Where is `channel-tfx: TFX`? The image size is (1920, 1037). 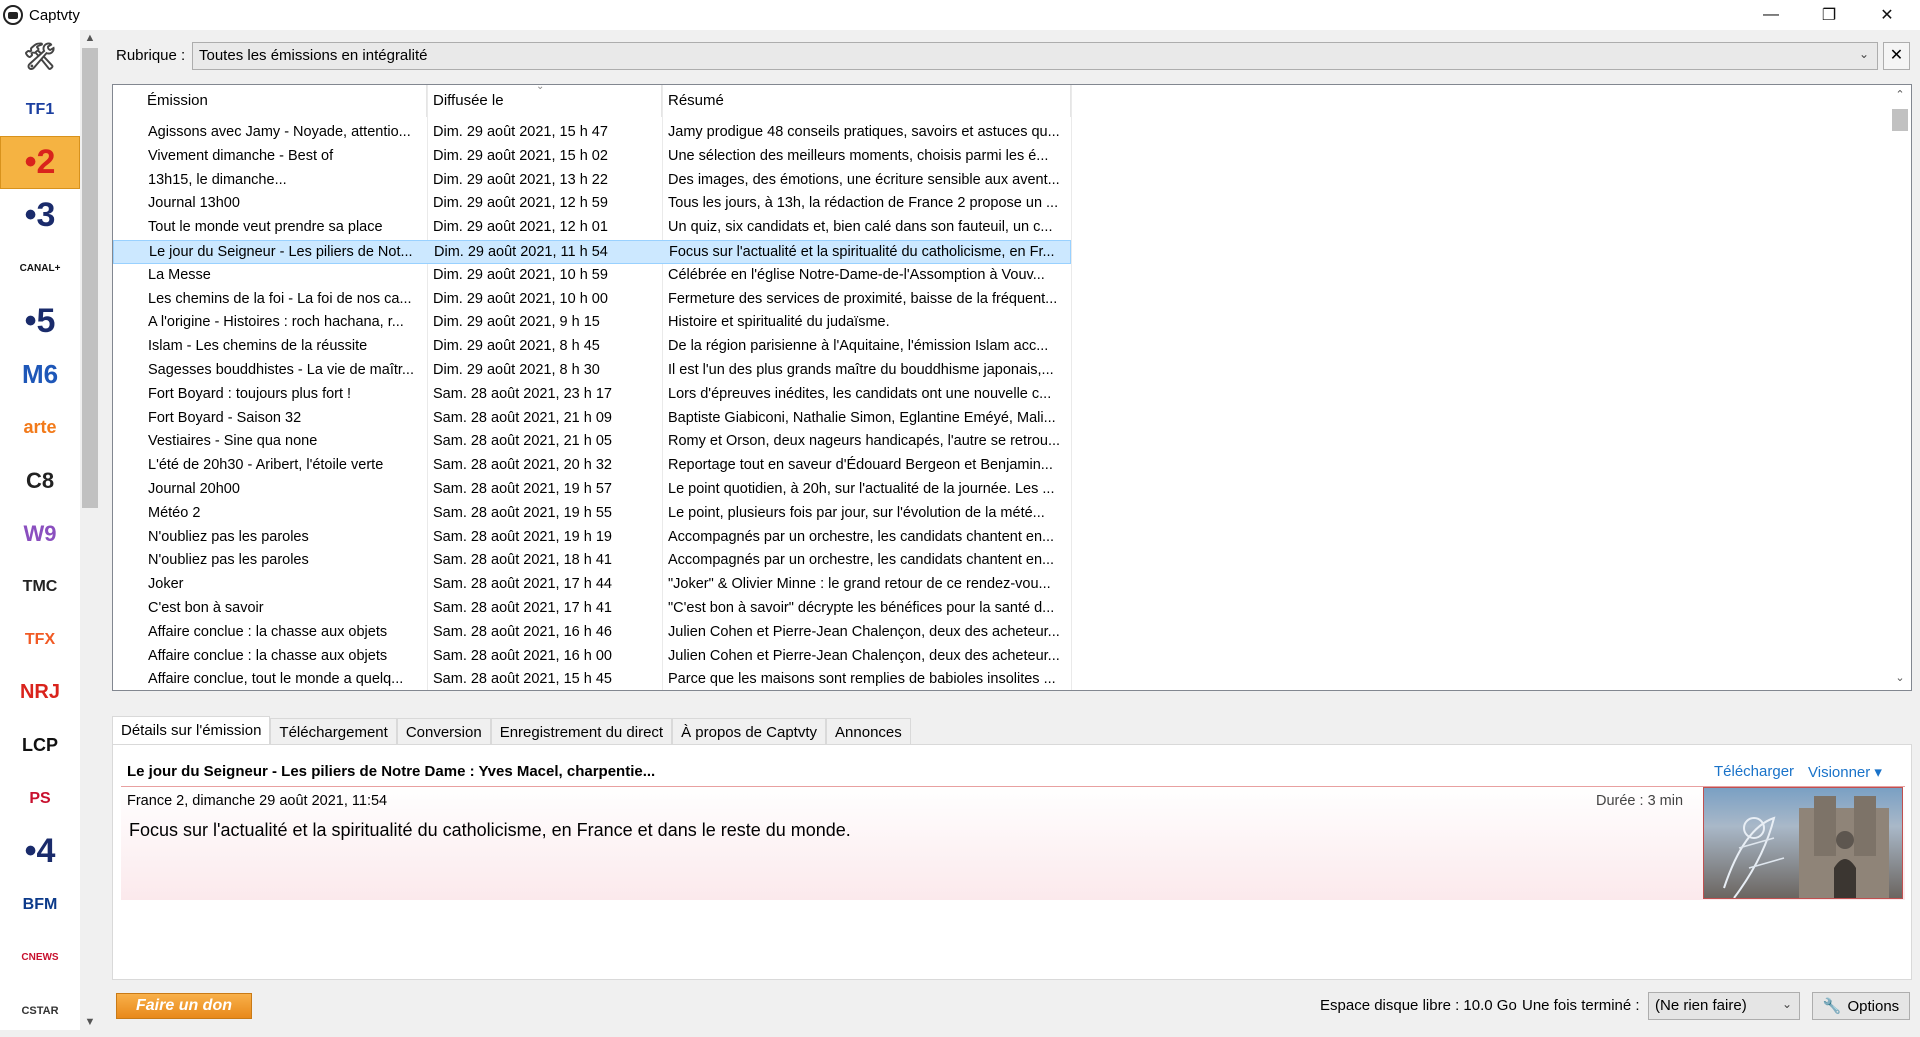 channel-tfx: TFX is located at coordinates (40, 639).